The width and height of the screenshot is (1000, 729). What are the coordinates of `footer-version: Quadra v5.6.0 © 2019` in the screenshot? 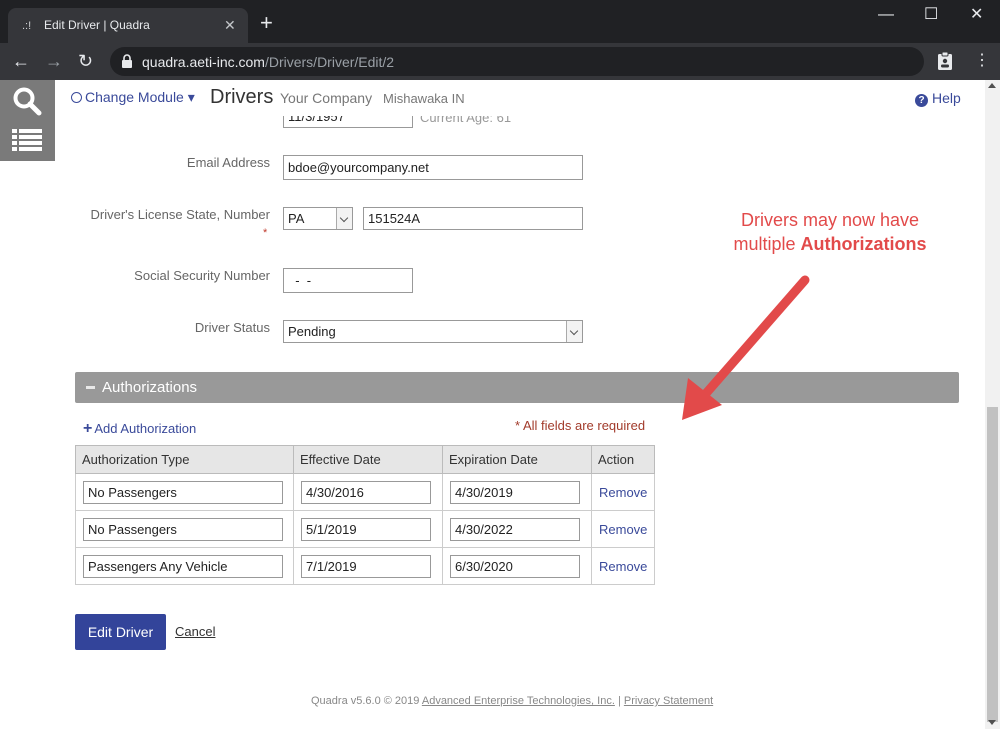 It's located at (366, 701).